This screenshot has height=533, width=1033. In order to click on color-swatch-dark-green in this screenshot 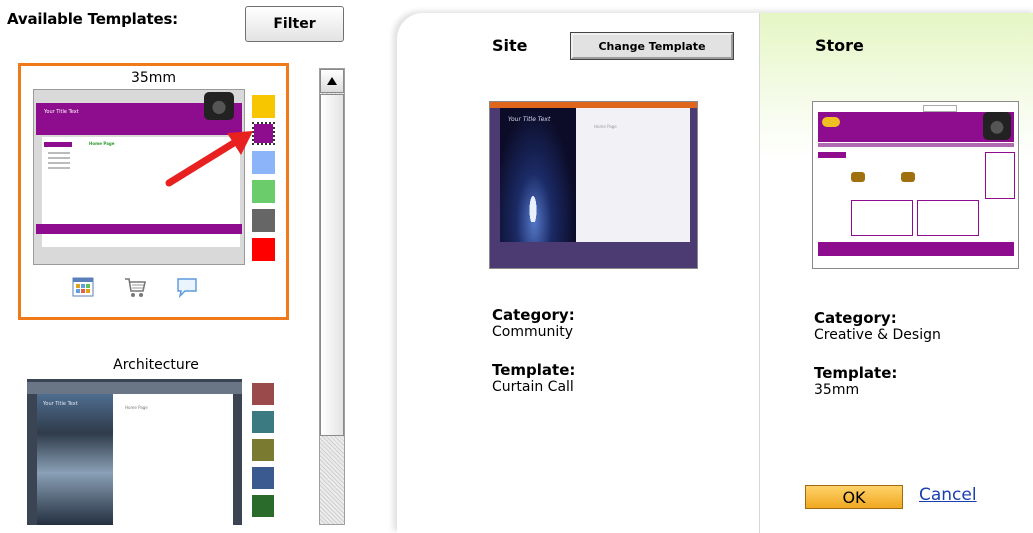, I will do `click(263, 506)`.